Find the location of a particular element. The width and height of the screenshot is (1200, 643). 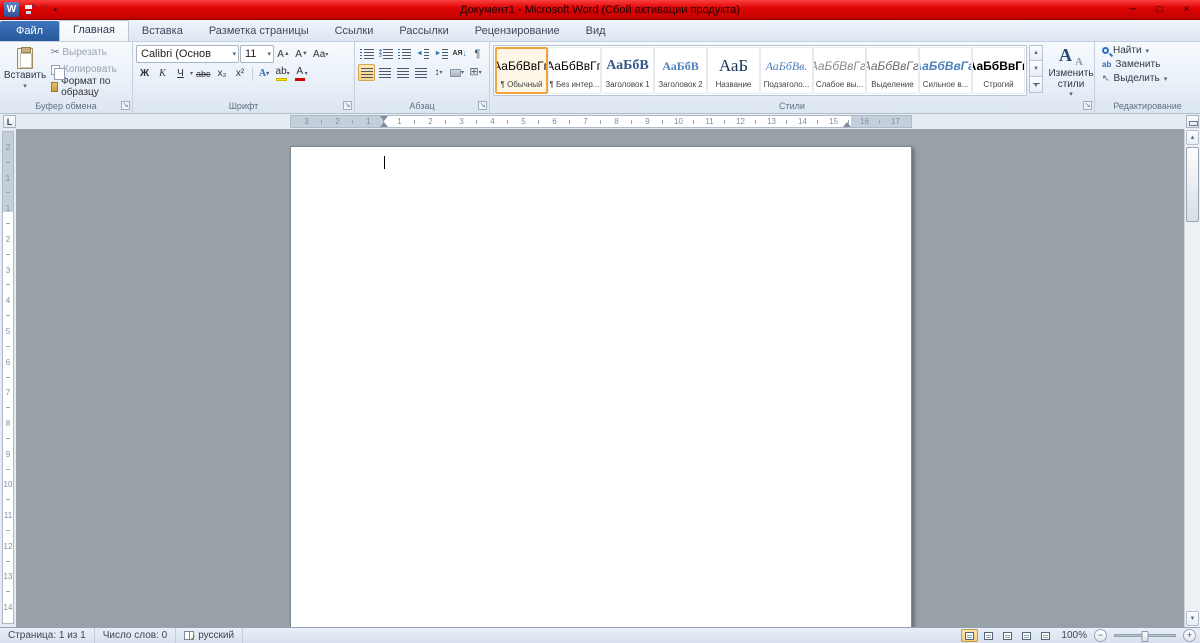

tab-mailings: Рассылки is located at coordinates (423, 31).